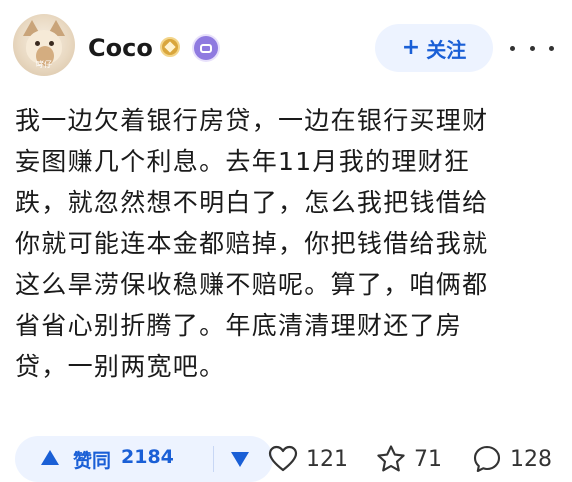 This screenshot has height=482, width=572. I want to click on like-action: 121, so click(308, 459).